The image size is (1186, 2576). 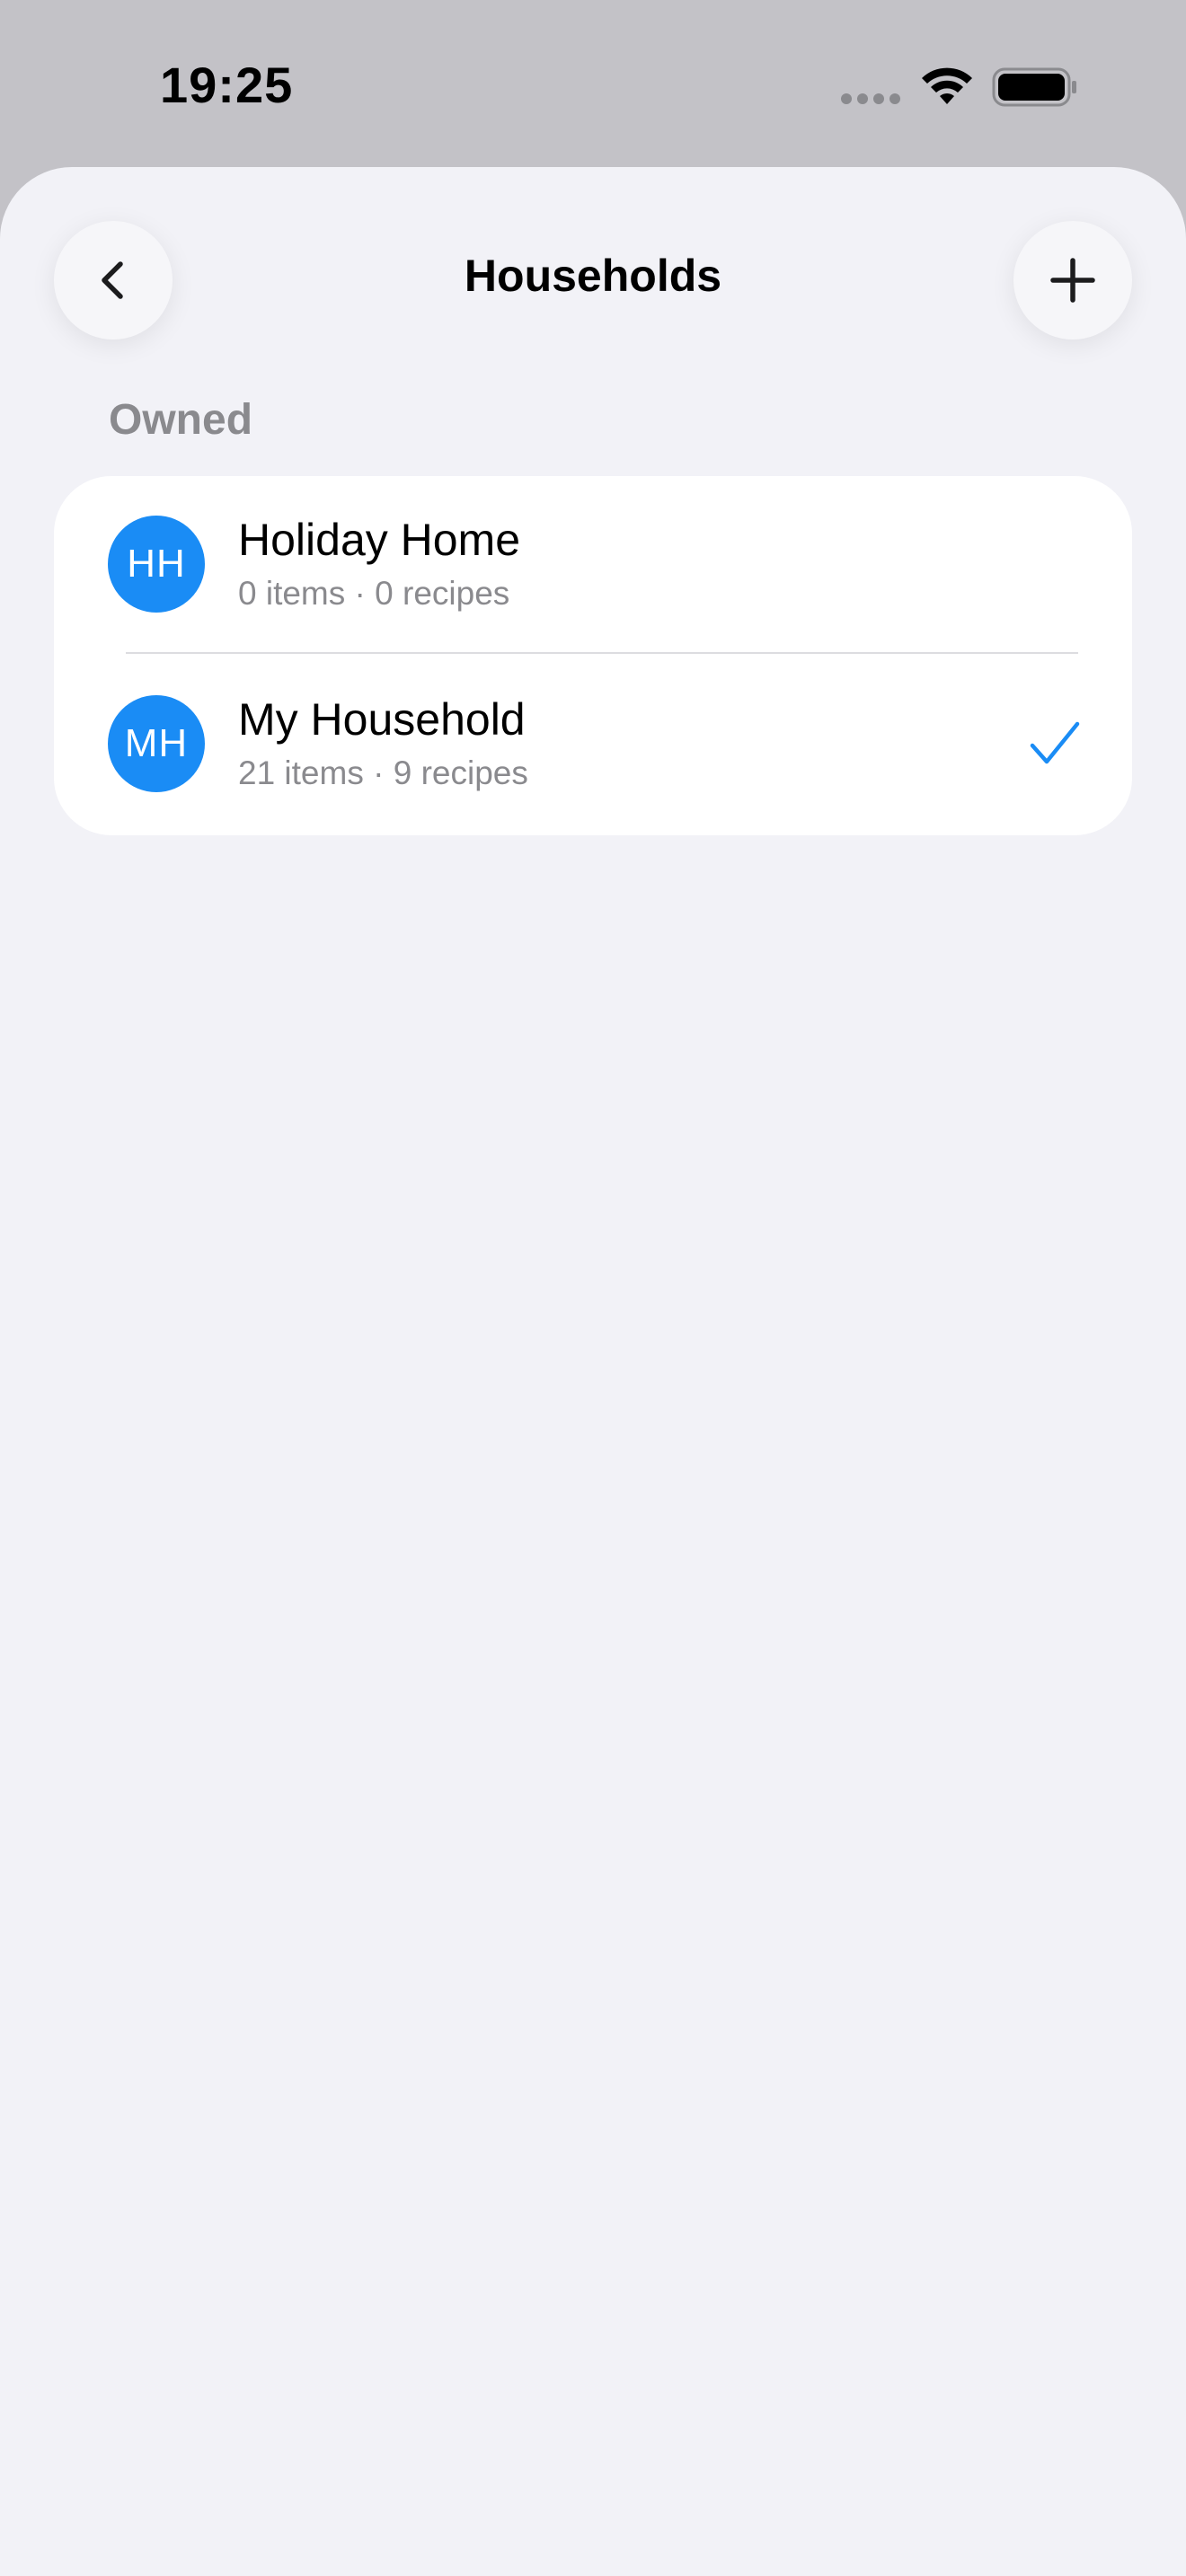 What do you see at coordinates (227, 85) in the screenshot?
I see `status-time: 19:25` at bounding box center [227, 85].